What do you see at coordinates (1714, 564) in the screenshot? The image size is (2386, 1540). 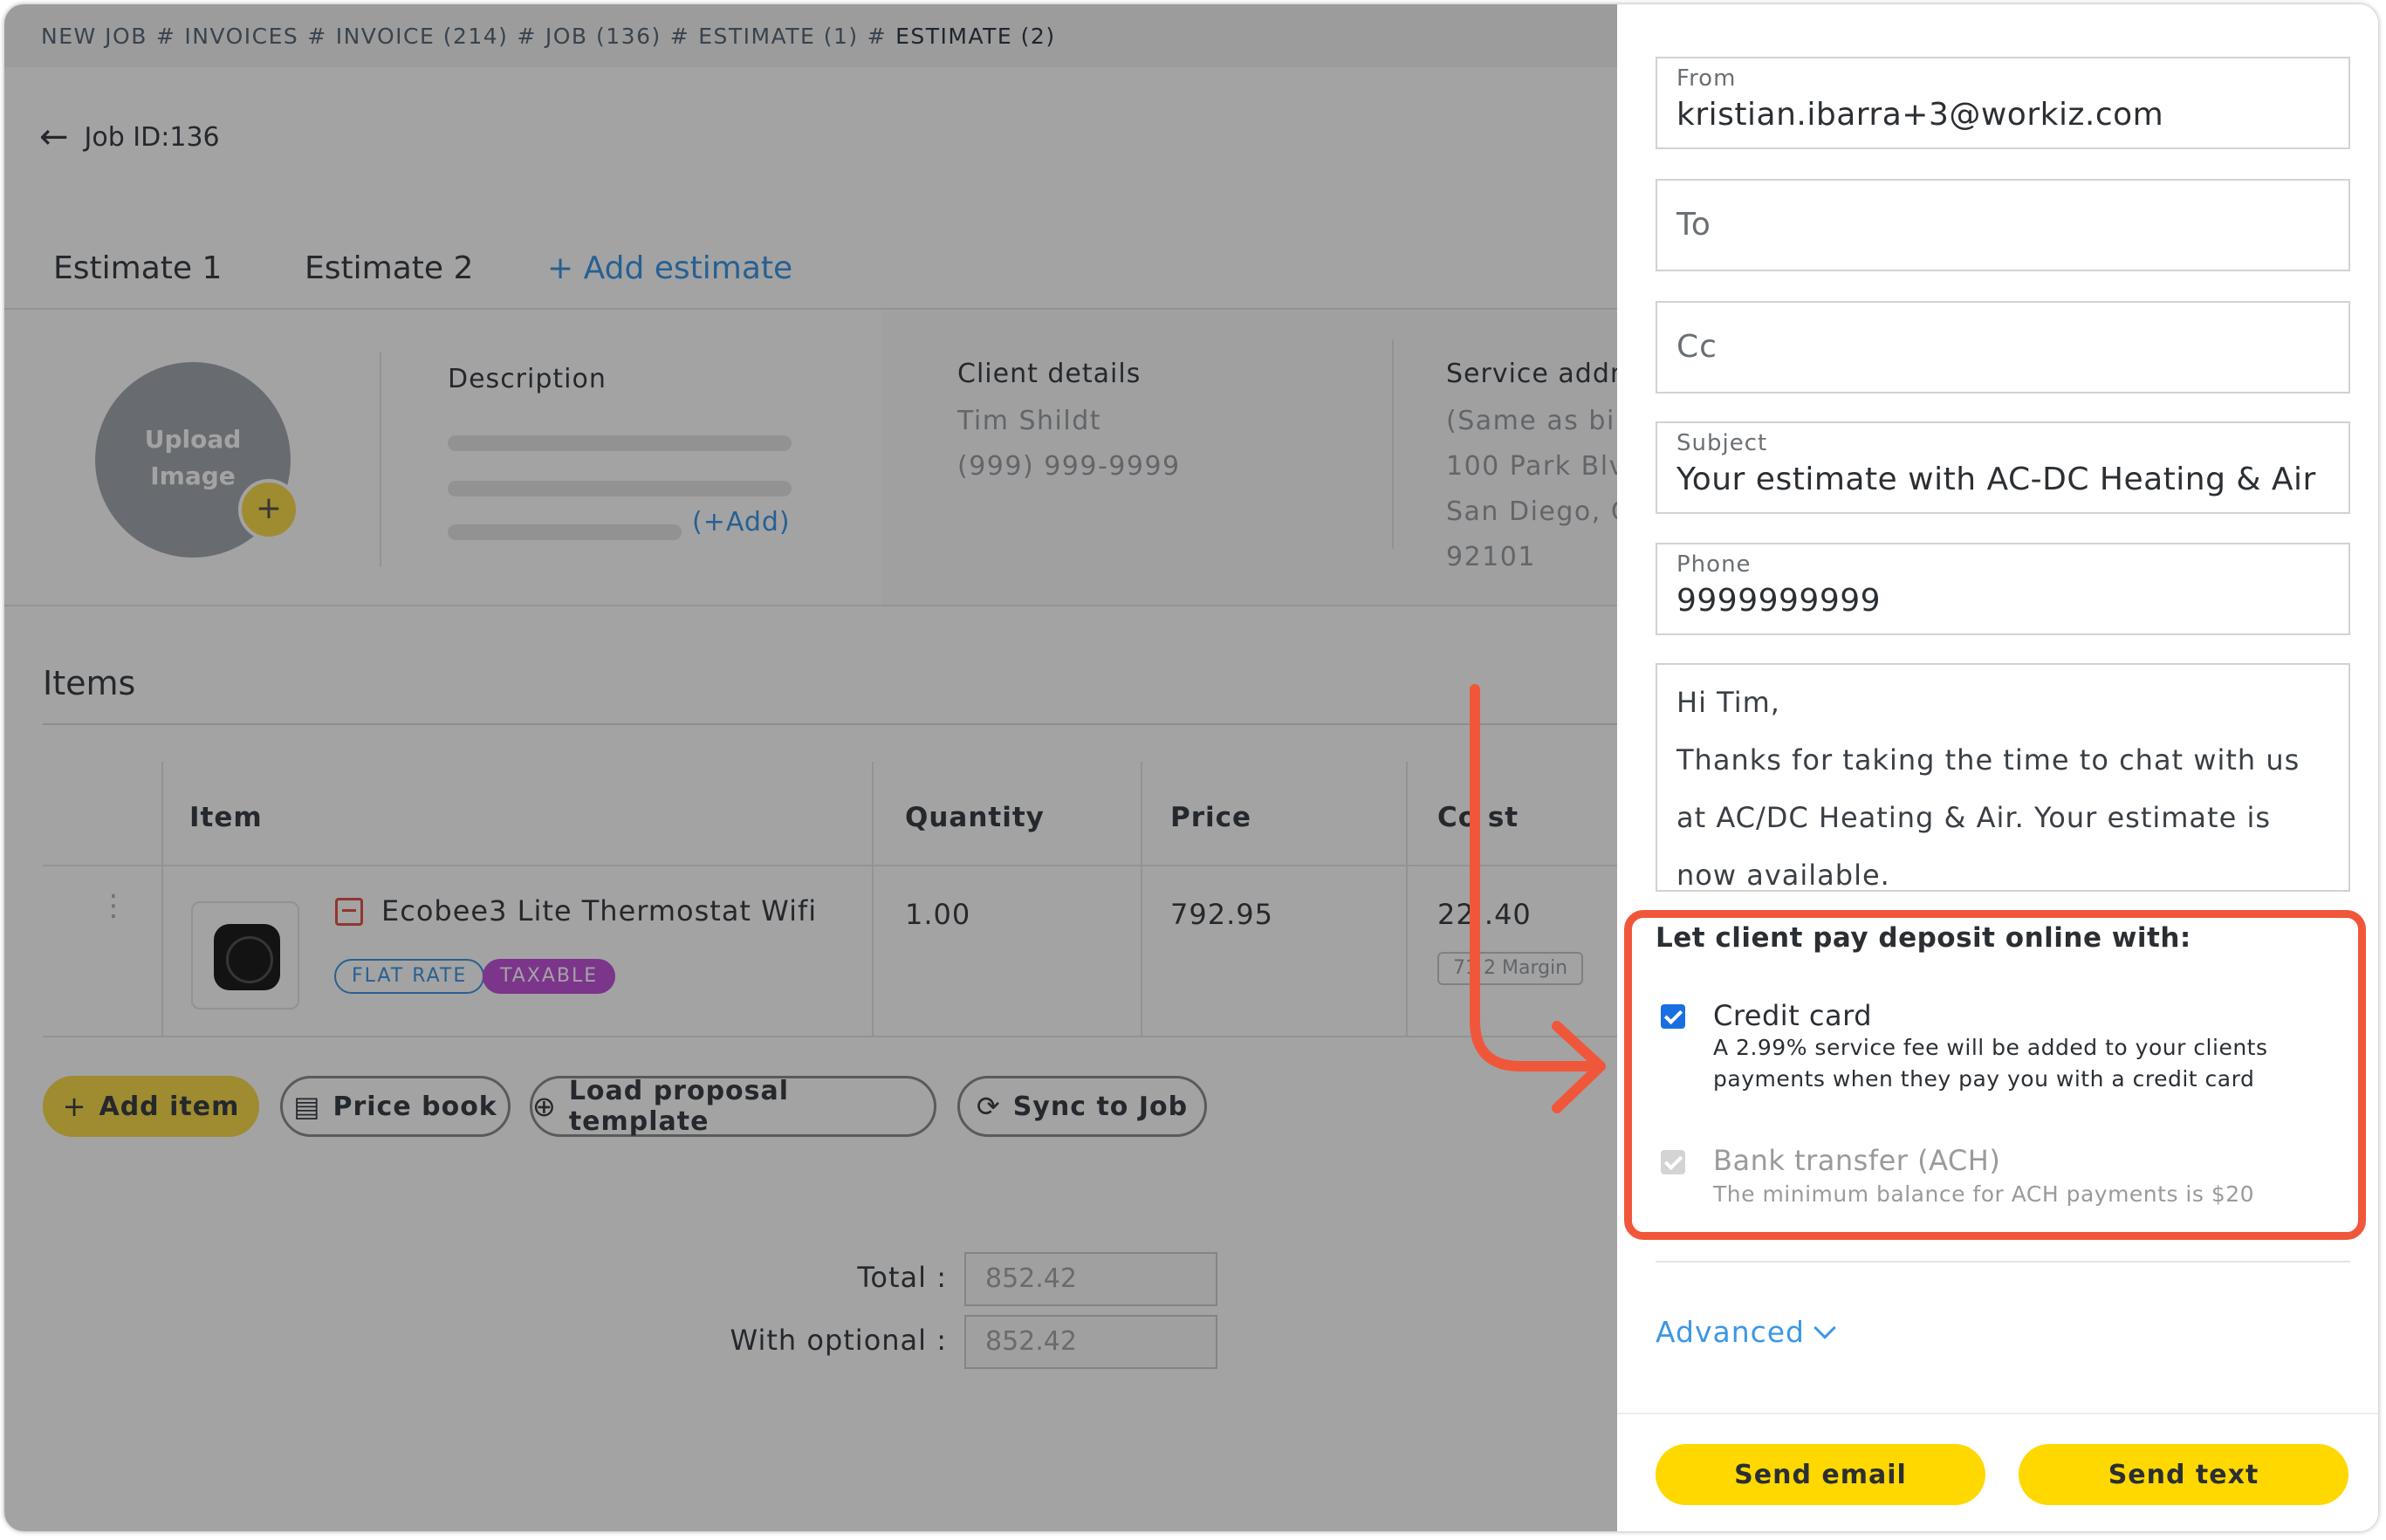 I see `phone-label: Phone` at bounding box center [1714, 564].